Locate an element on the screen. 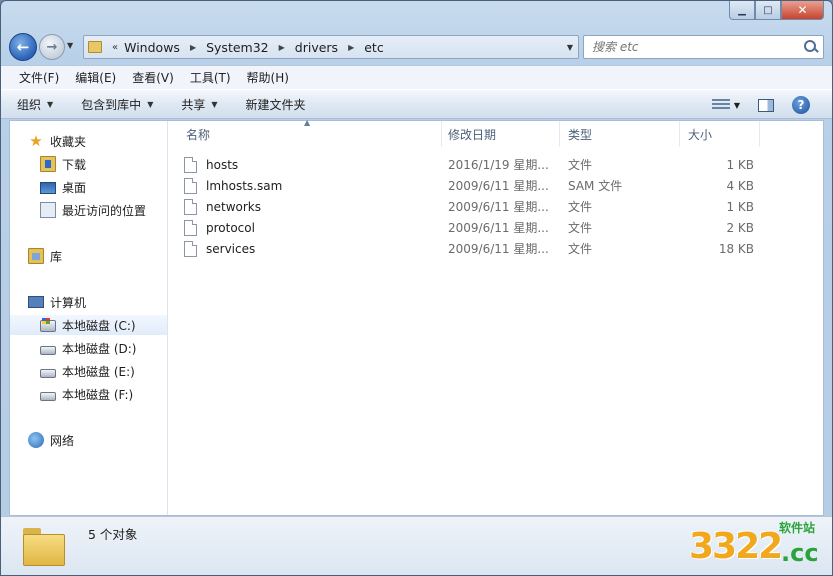 This screenshot has height=576, width=833. back-arrow-icon: ← is located at coordinates (23, 47).